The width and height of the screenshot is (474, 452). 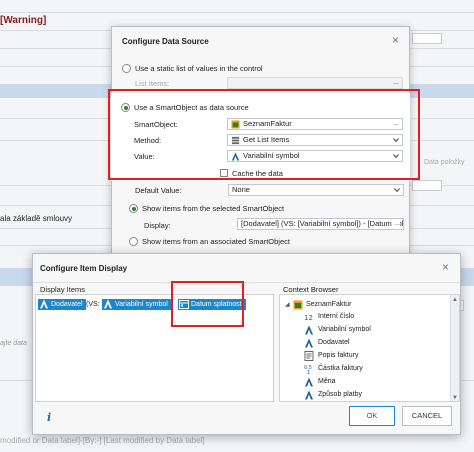 I want to click on tree-item-variabilni-symbol: Variabilní symbol, so click(x=365, y=330).